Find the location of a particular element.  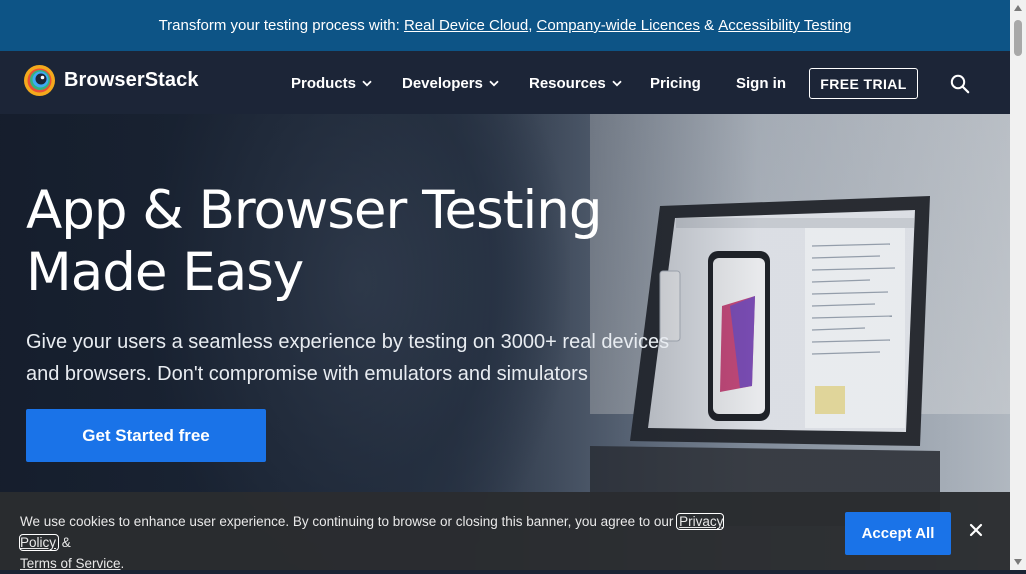

scroll-up-arrow-icon is located at coordinates (1018, 8).